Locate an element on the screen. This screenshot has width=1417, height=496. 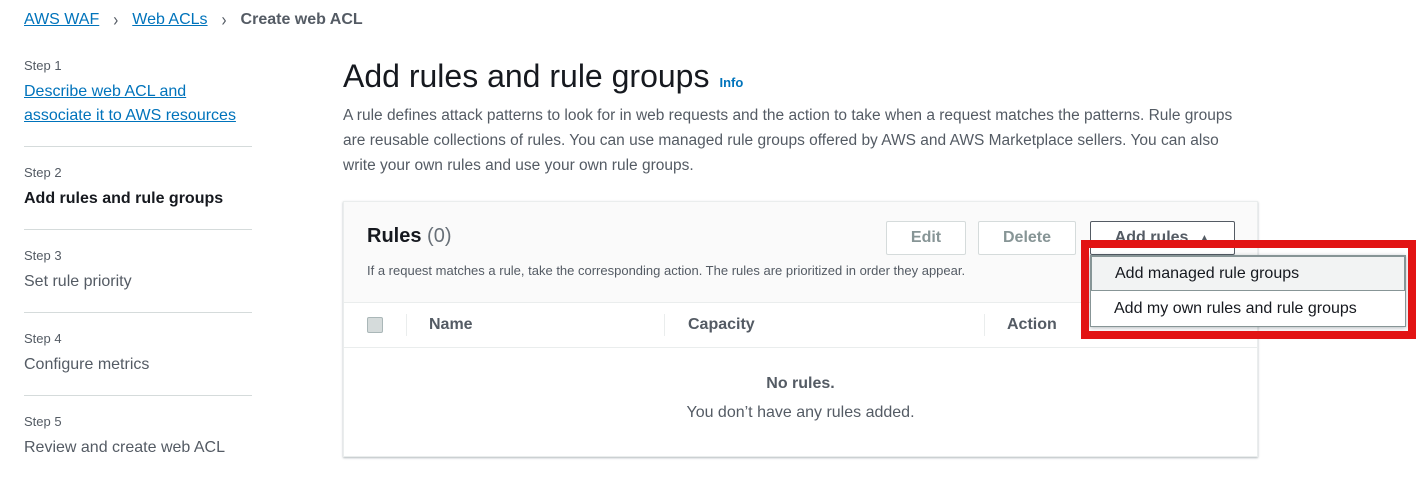
info-link: Info is located at coordinates (731, 82).